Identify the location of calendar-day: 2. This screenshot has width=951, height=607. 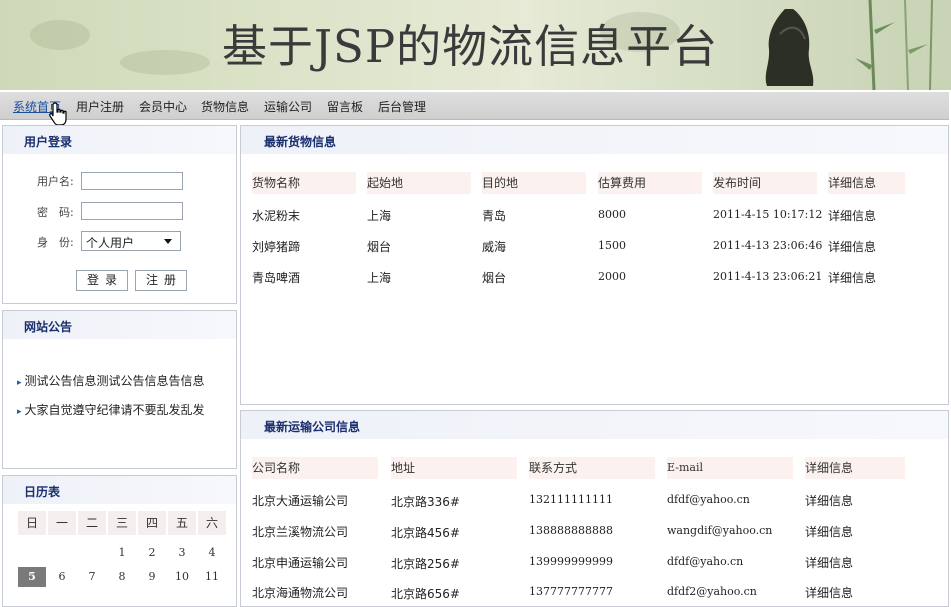
(152, 553).